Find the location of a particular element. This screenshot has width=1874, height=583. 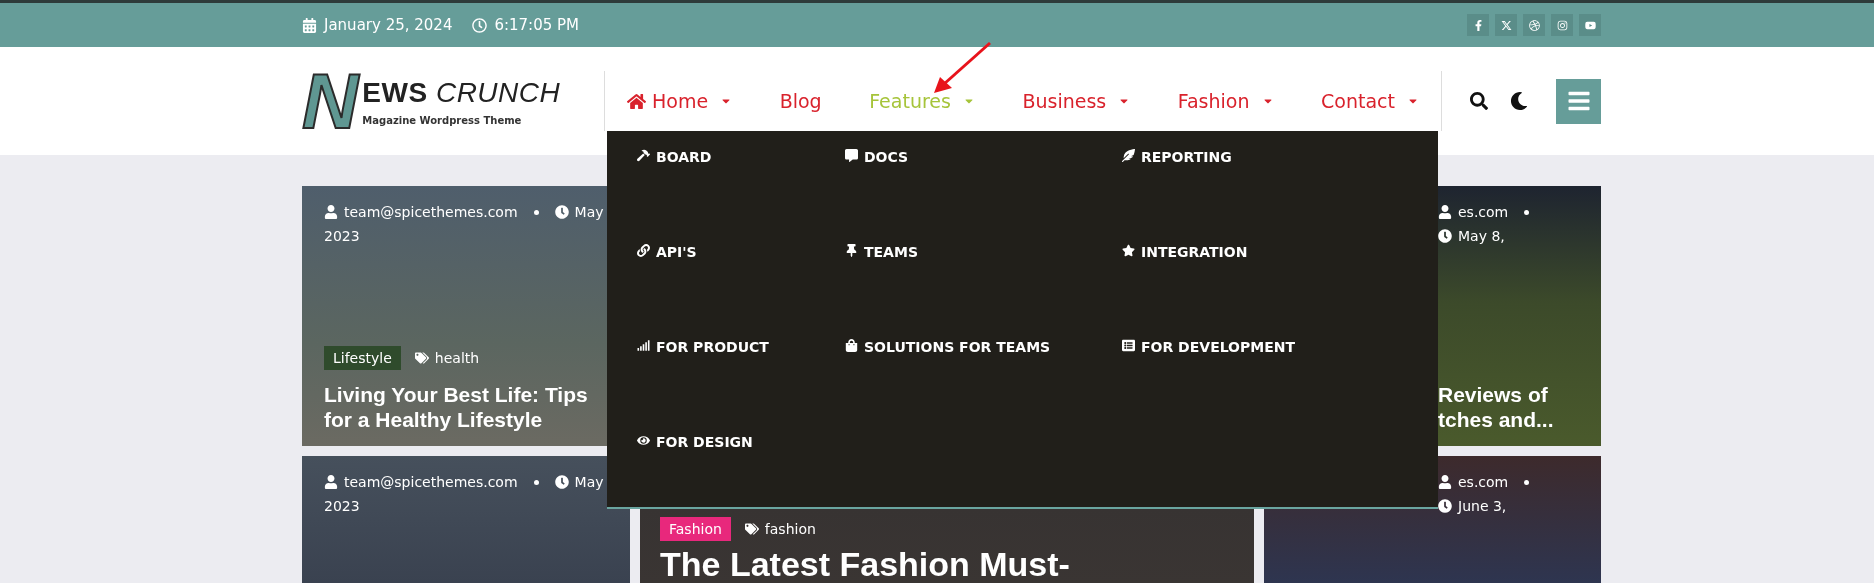

date-text: January 25, 2024 is located at coordinates (377, 25).